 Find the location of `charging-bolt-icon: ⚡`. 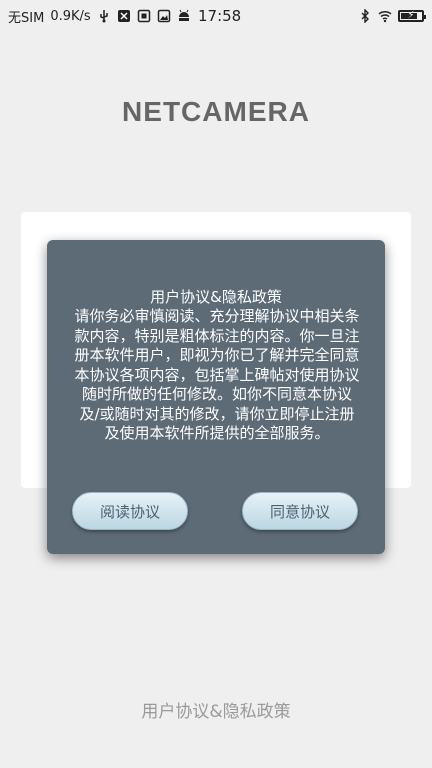

charging-bolt-icon: ⚡ is located at coordinates (411, 15).